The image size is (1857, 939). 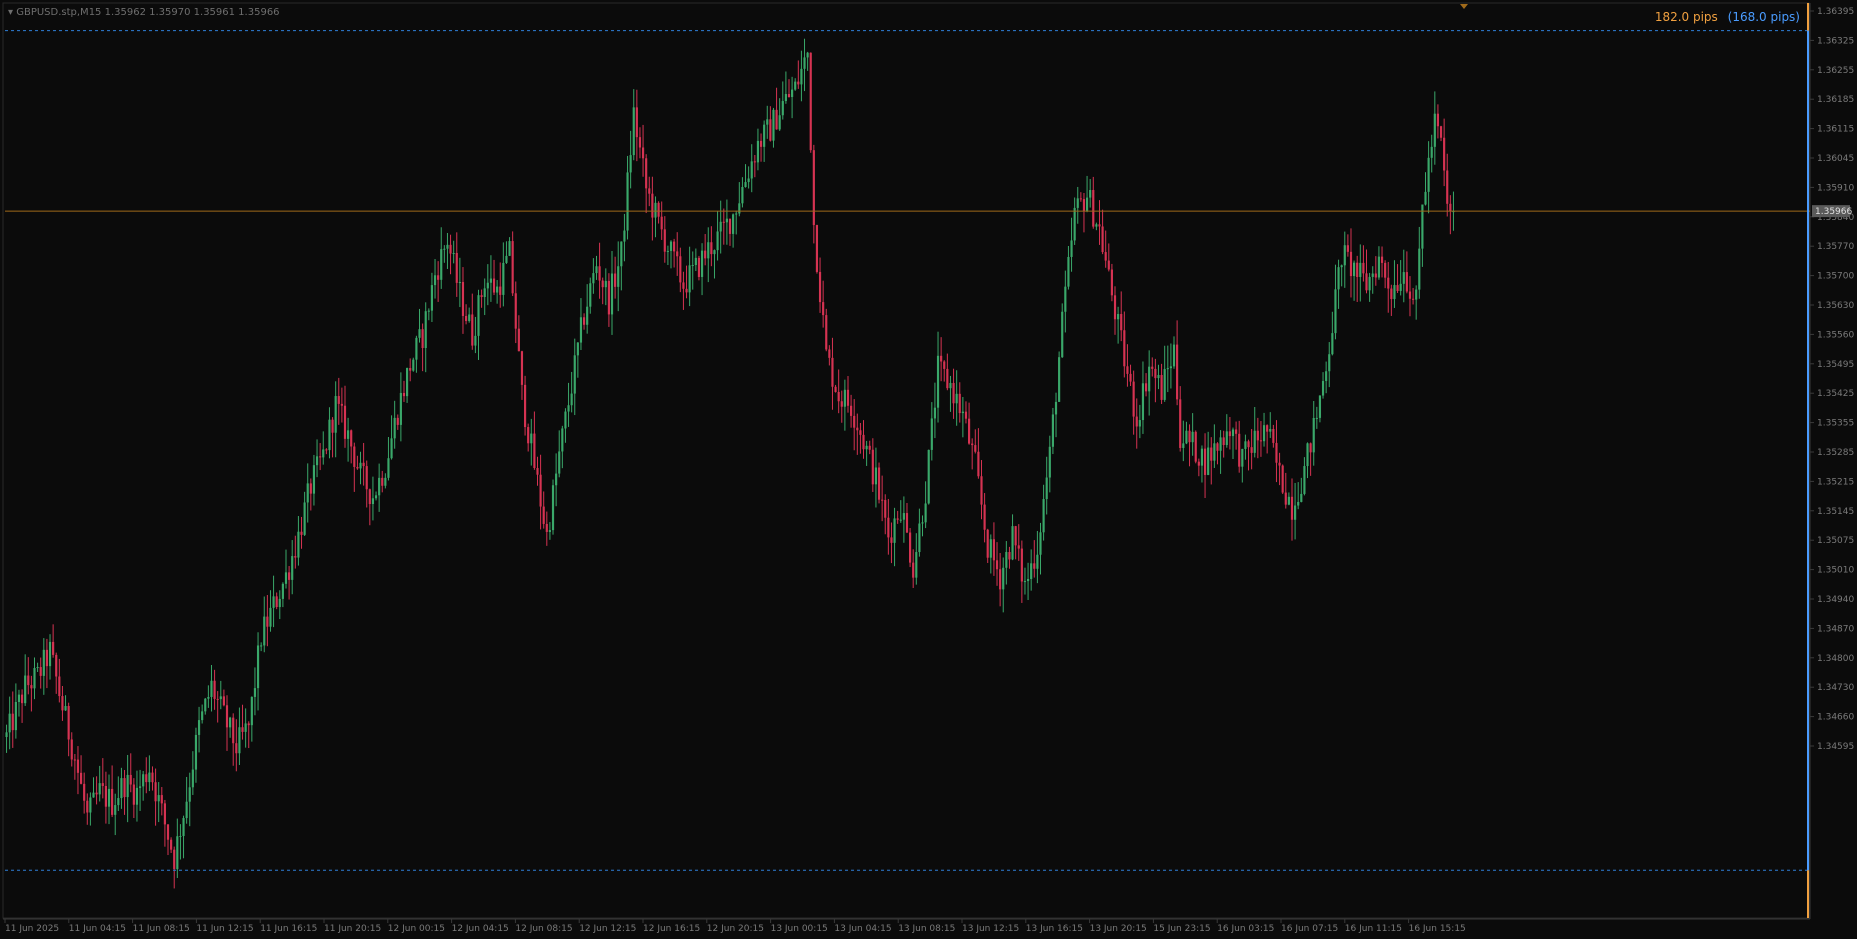 What do you see at coordinates (1835, 335) in the screenshot?
I see `y-tick-label: 1.35560` at bounding box center [1835, 335].